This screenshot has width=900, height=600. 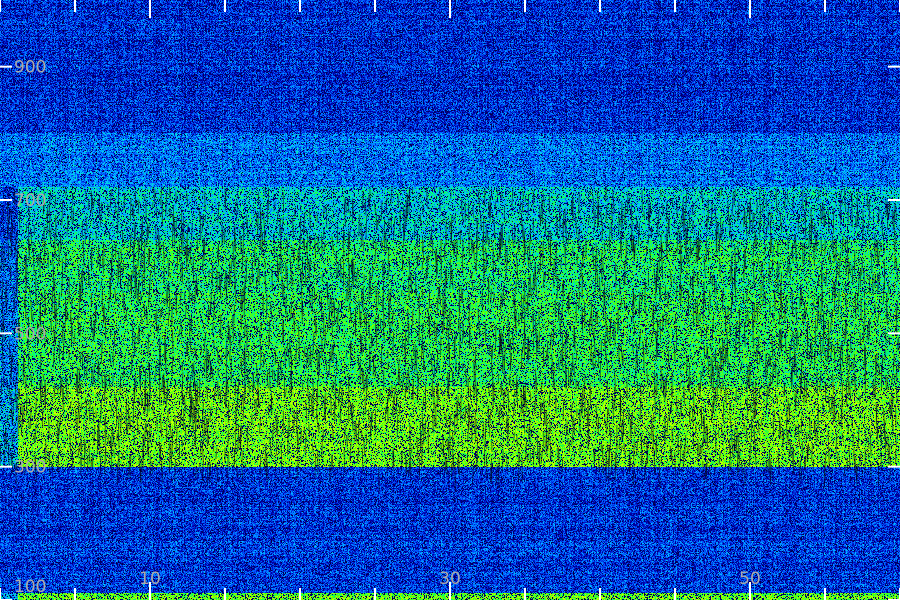 I want to click on y-tick-label: 300, so click(x=30, y=468).